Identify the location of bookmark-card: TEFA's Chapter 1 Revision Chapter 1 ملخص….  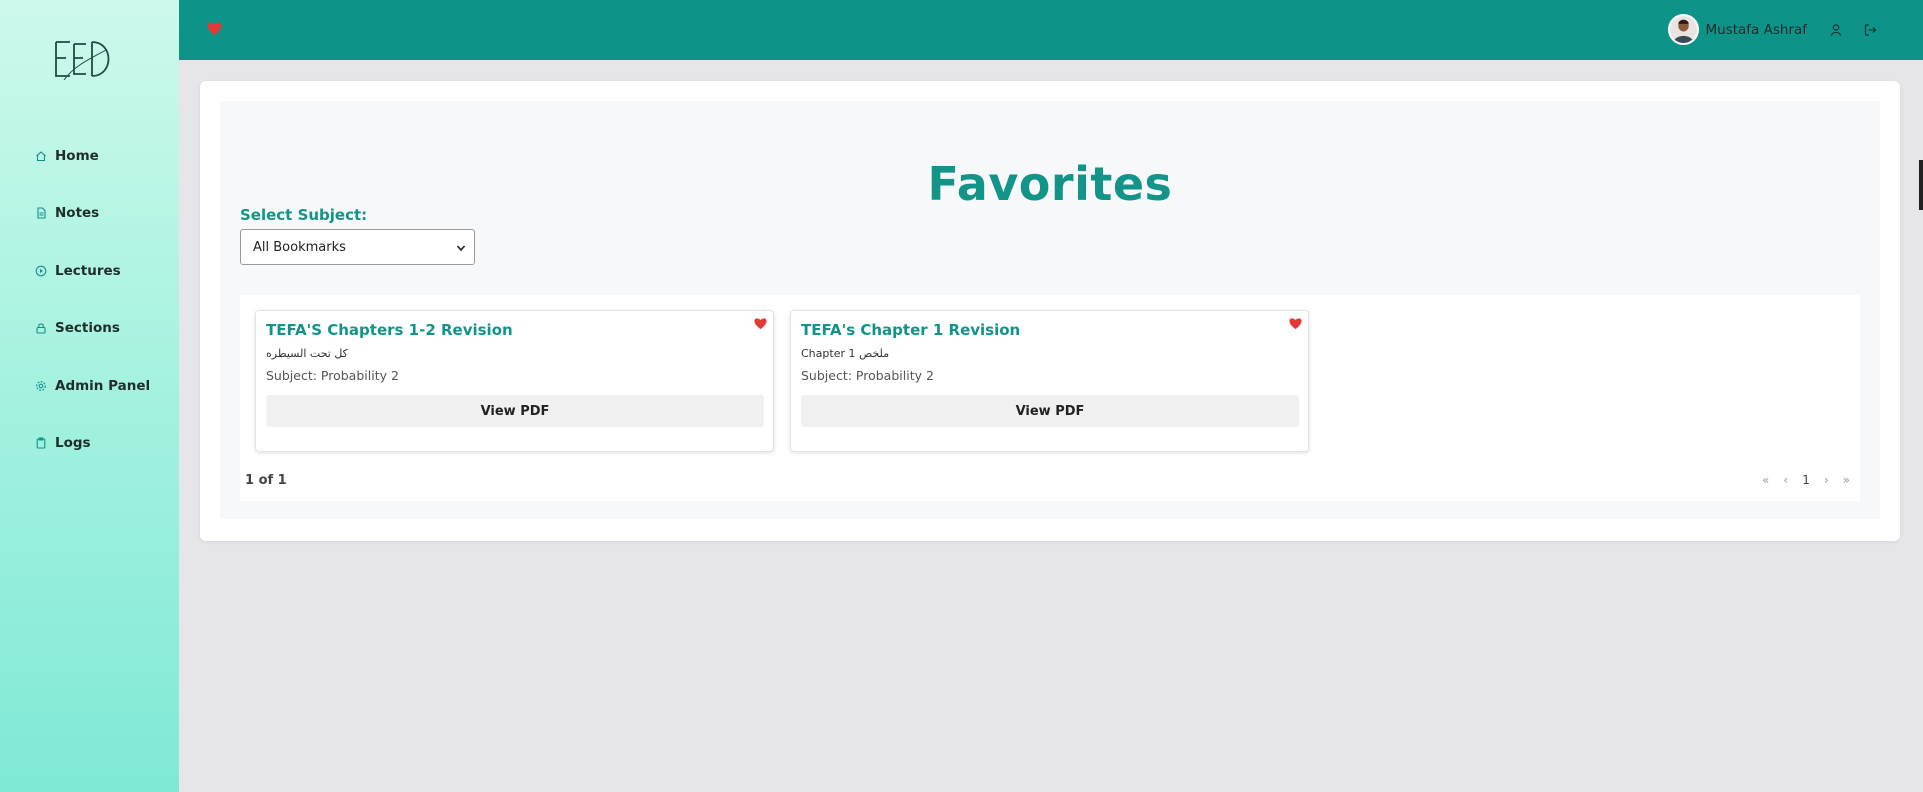
(1049, 381).